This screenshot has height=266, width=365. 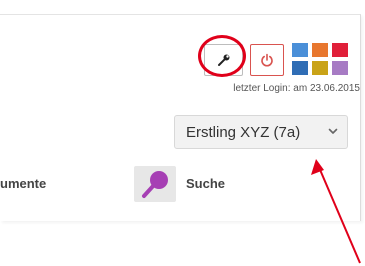 I want to click on last-login-text: letzter Login: am 23.06.2015, so click(x=296, y=88).